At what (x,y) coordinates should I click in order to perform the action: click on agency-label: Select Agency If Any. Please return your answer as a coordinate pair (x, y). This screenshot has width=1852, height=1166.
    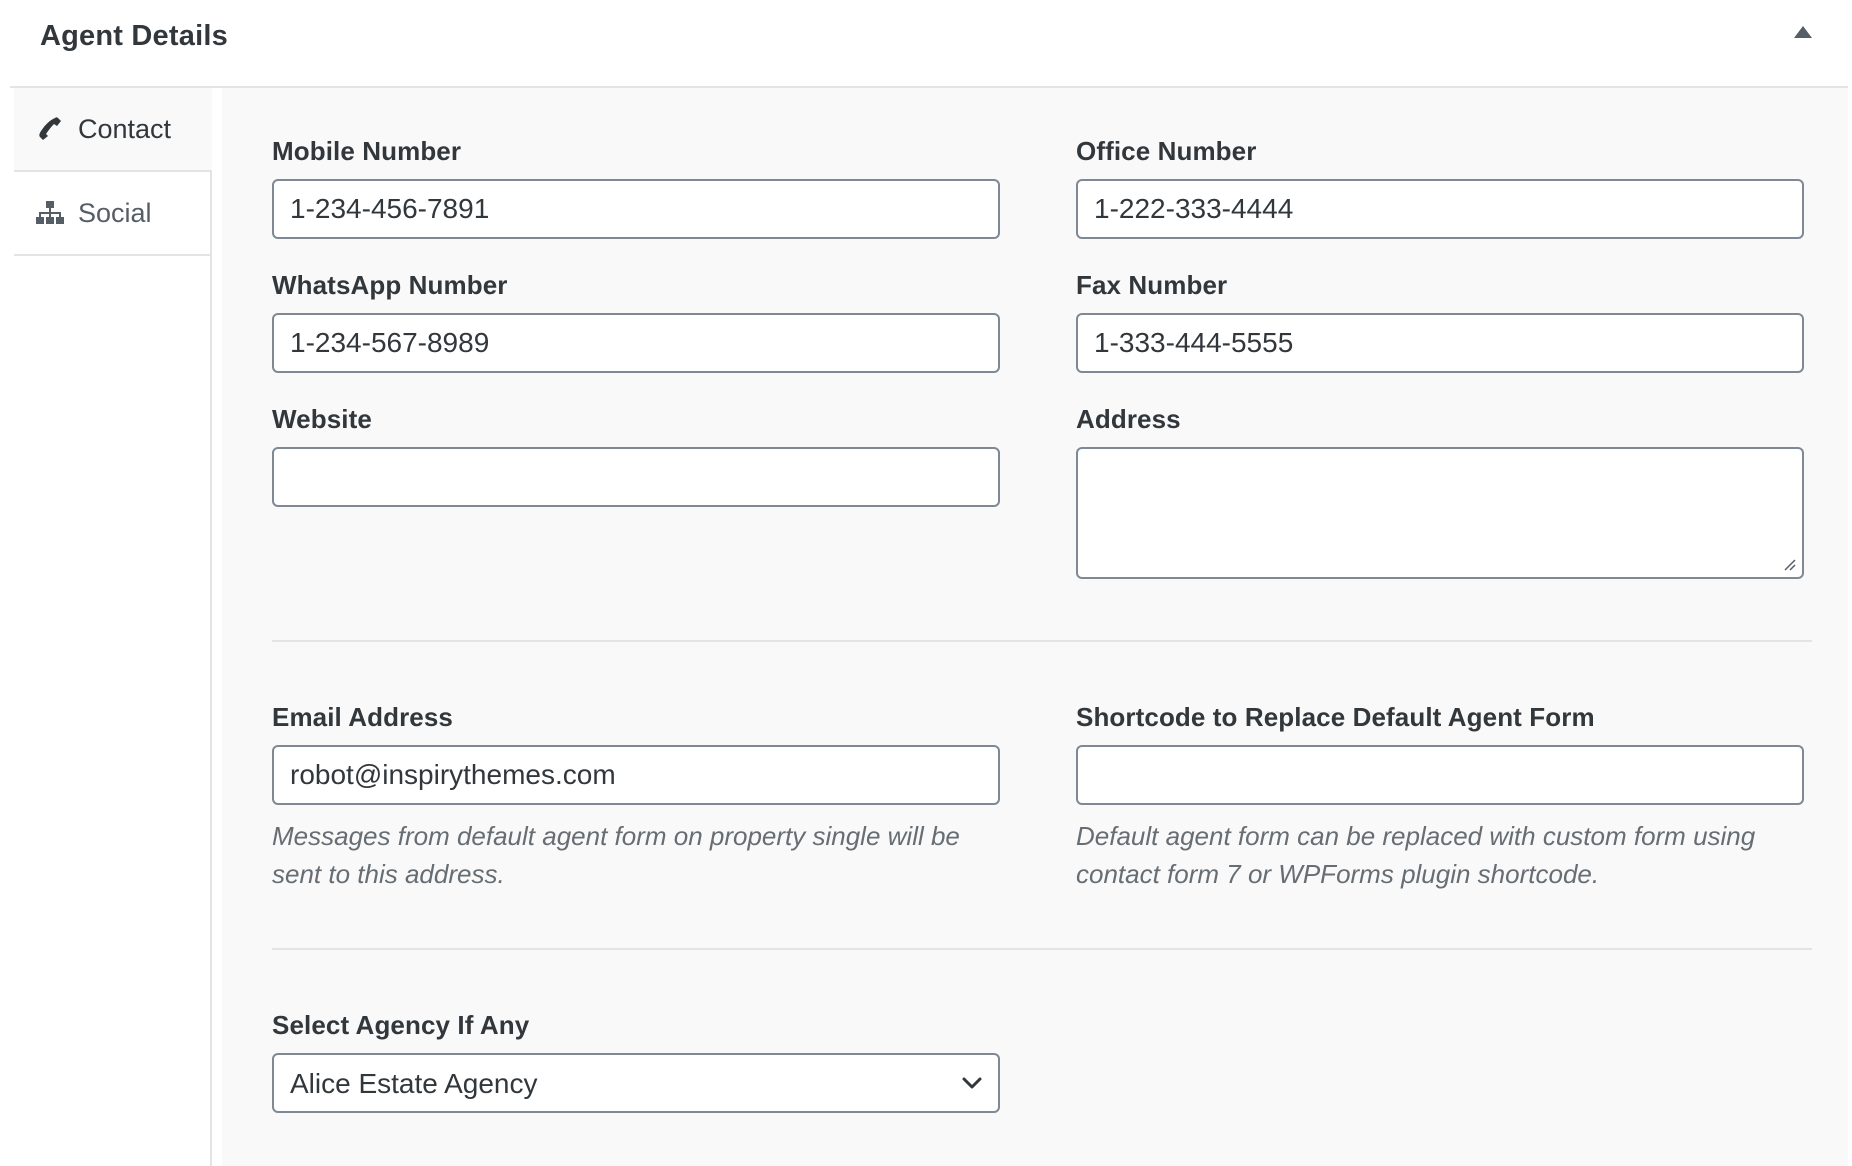
    Looking at the image, I should click on (401, 1025).